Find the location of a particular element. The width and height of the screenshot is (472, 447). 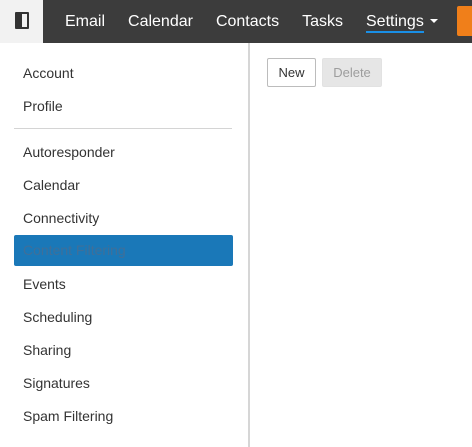

sidebar-toggle-icon is located at coordinates (22, 20).